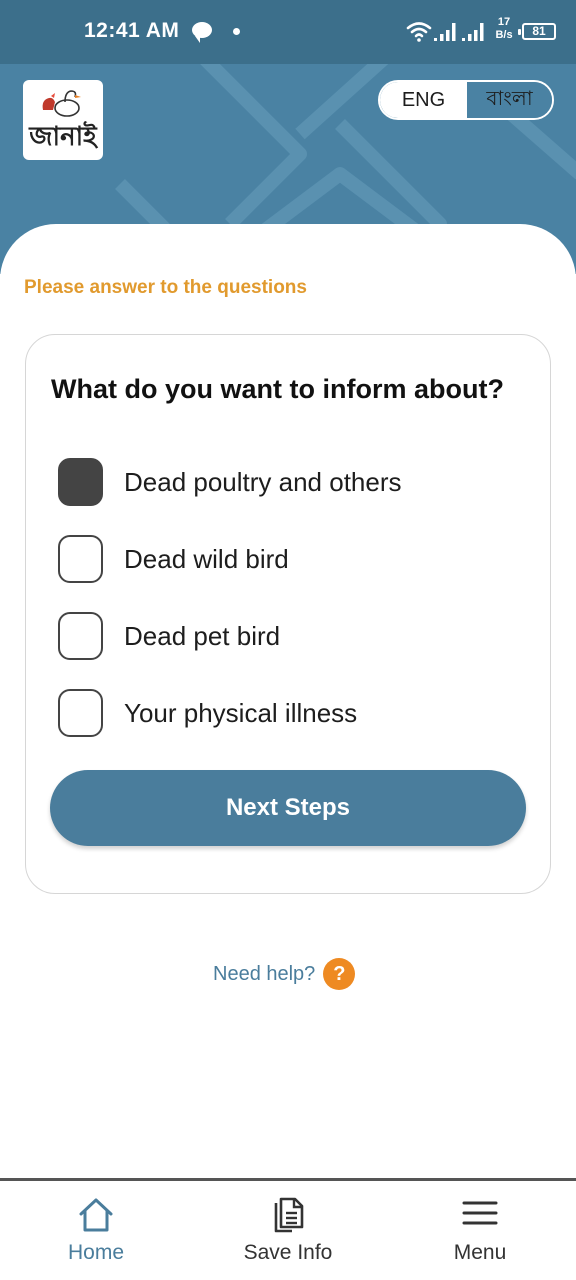 The height and width of the screenshot is (1280, 576). I want to click on nav-save-info-label: Save Info, so click(288, 1252).